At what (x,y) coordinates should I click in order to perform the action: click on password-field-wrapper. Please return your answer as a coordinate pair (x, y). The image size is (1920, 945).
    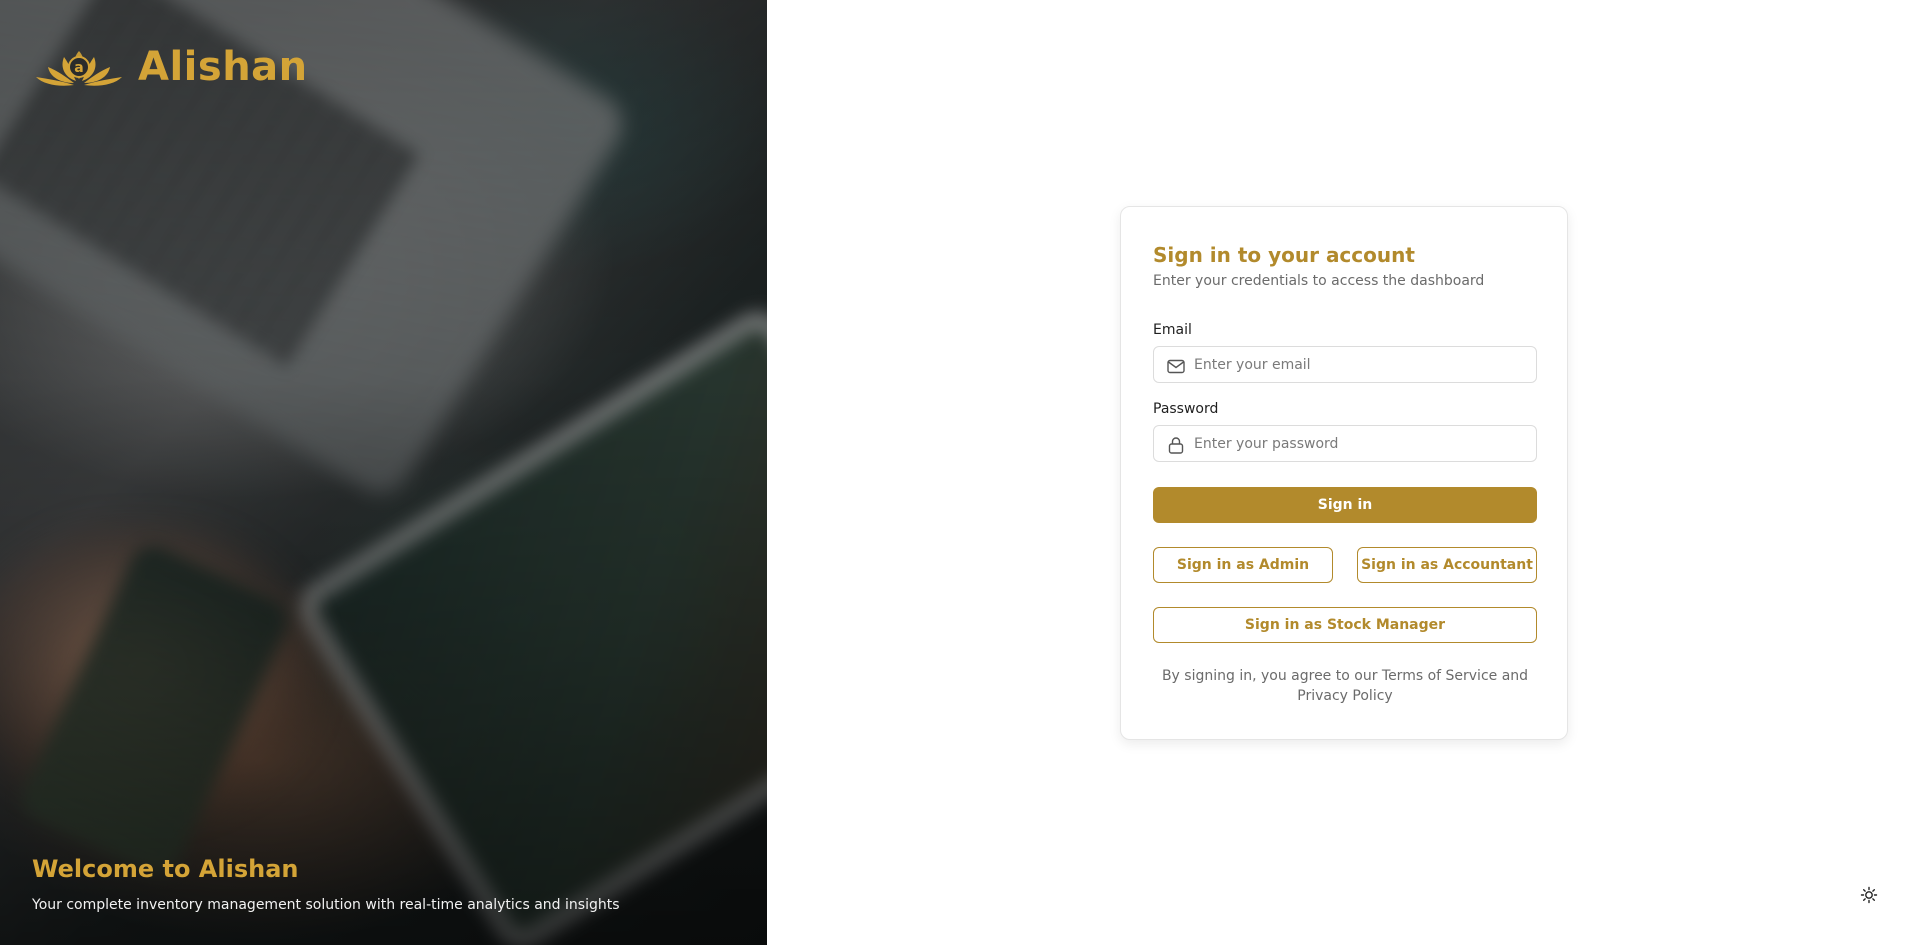
    Looking at the image, I should click on (1345, 443).